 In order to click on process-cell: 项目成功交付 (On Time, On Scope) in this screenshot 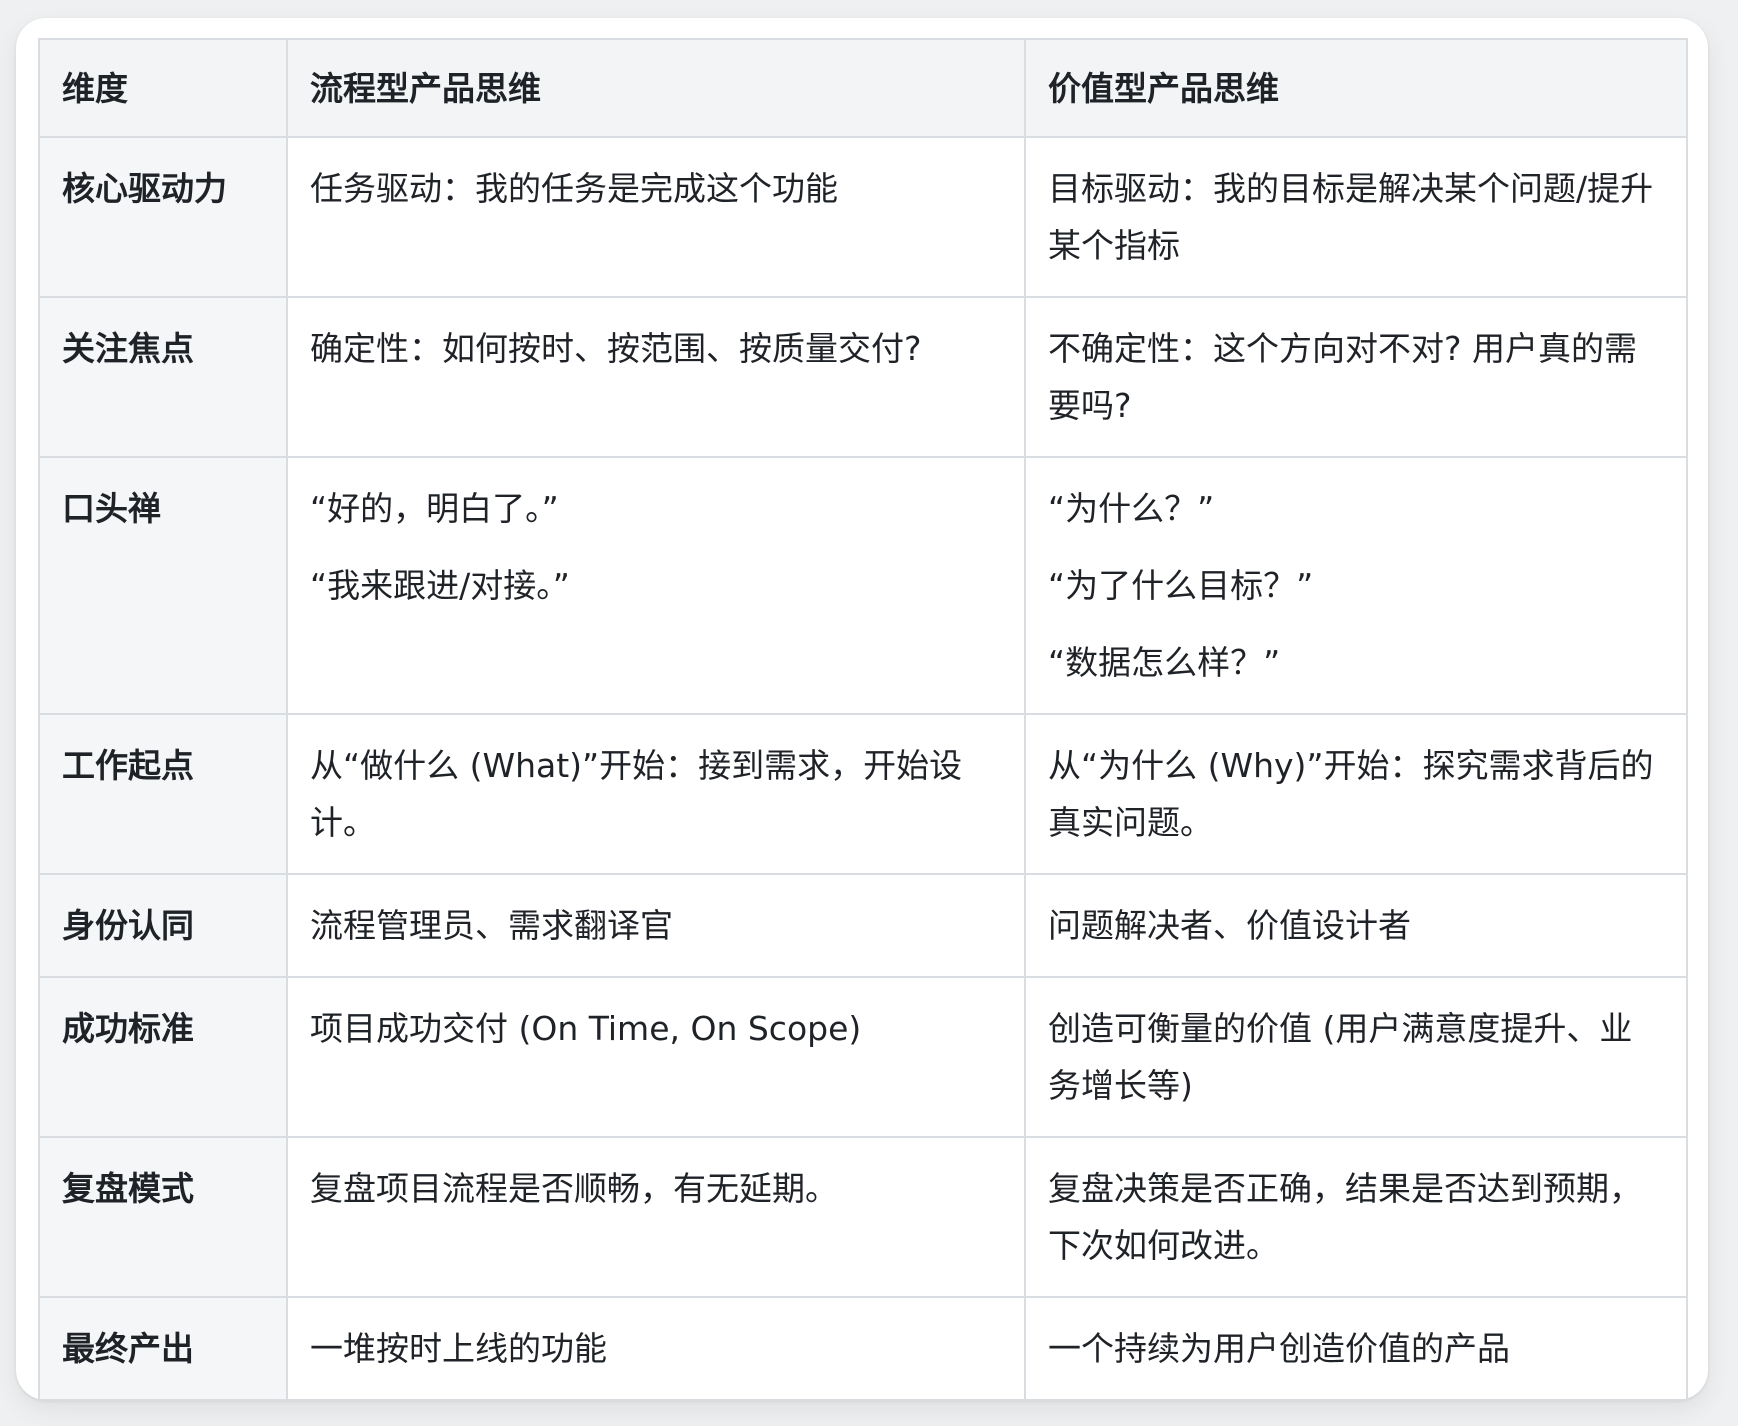, I will do `click(656, 1057)`.